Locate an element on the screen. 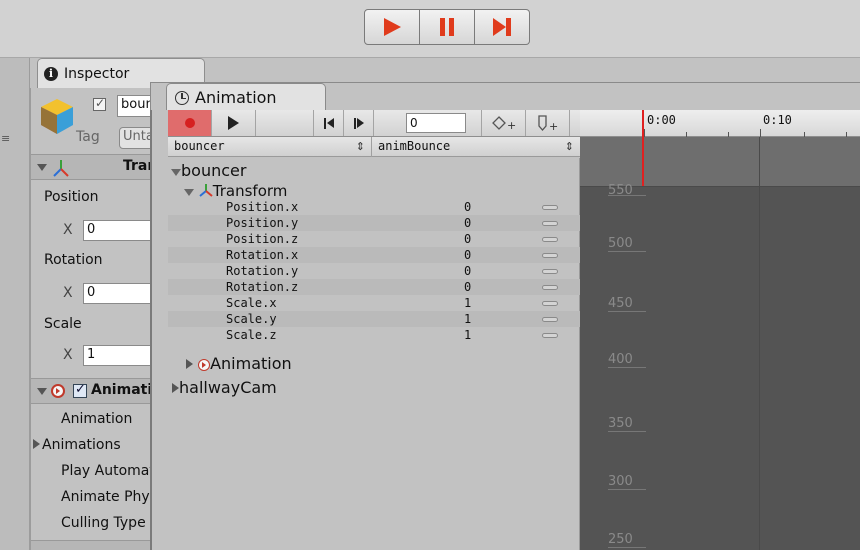 The image size is (860, 550). value-axis-label: 300 is located at coordinates (627, 482).